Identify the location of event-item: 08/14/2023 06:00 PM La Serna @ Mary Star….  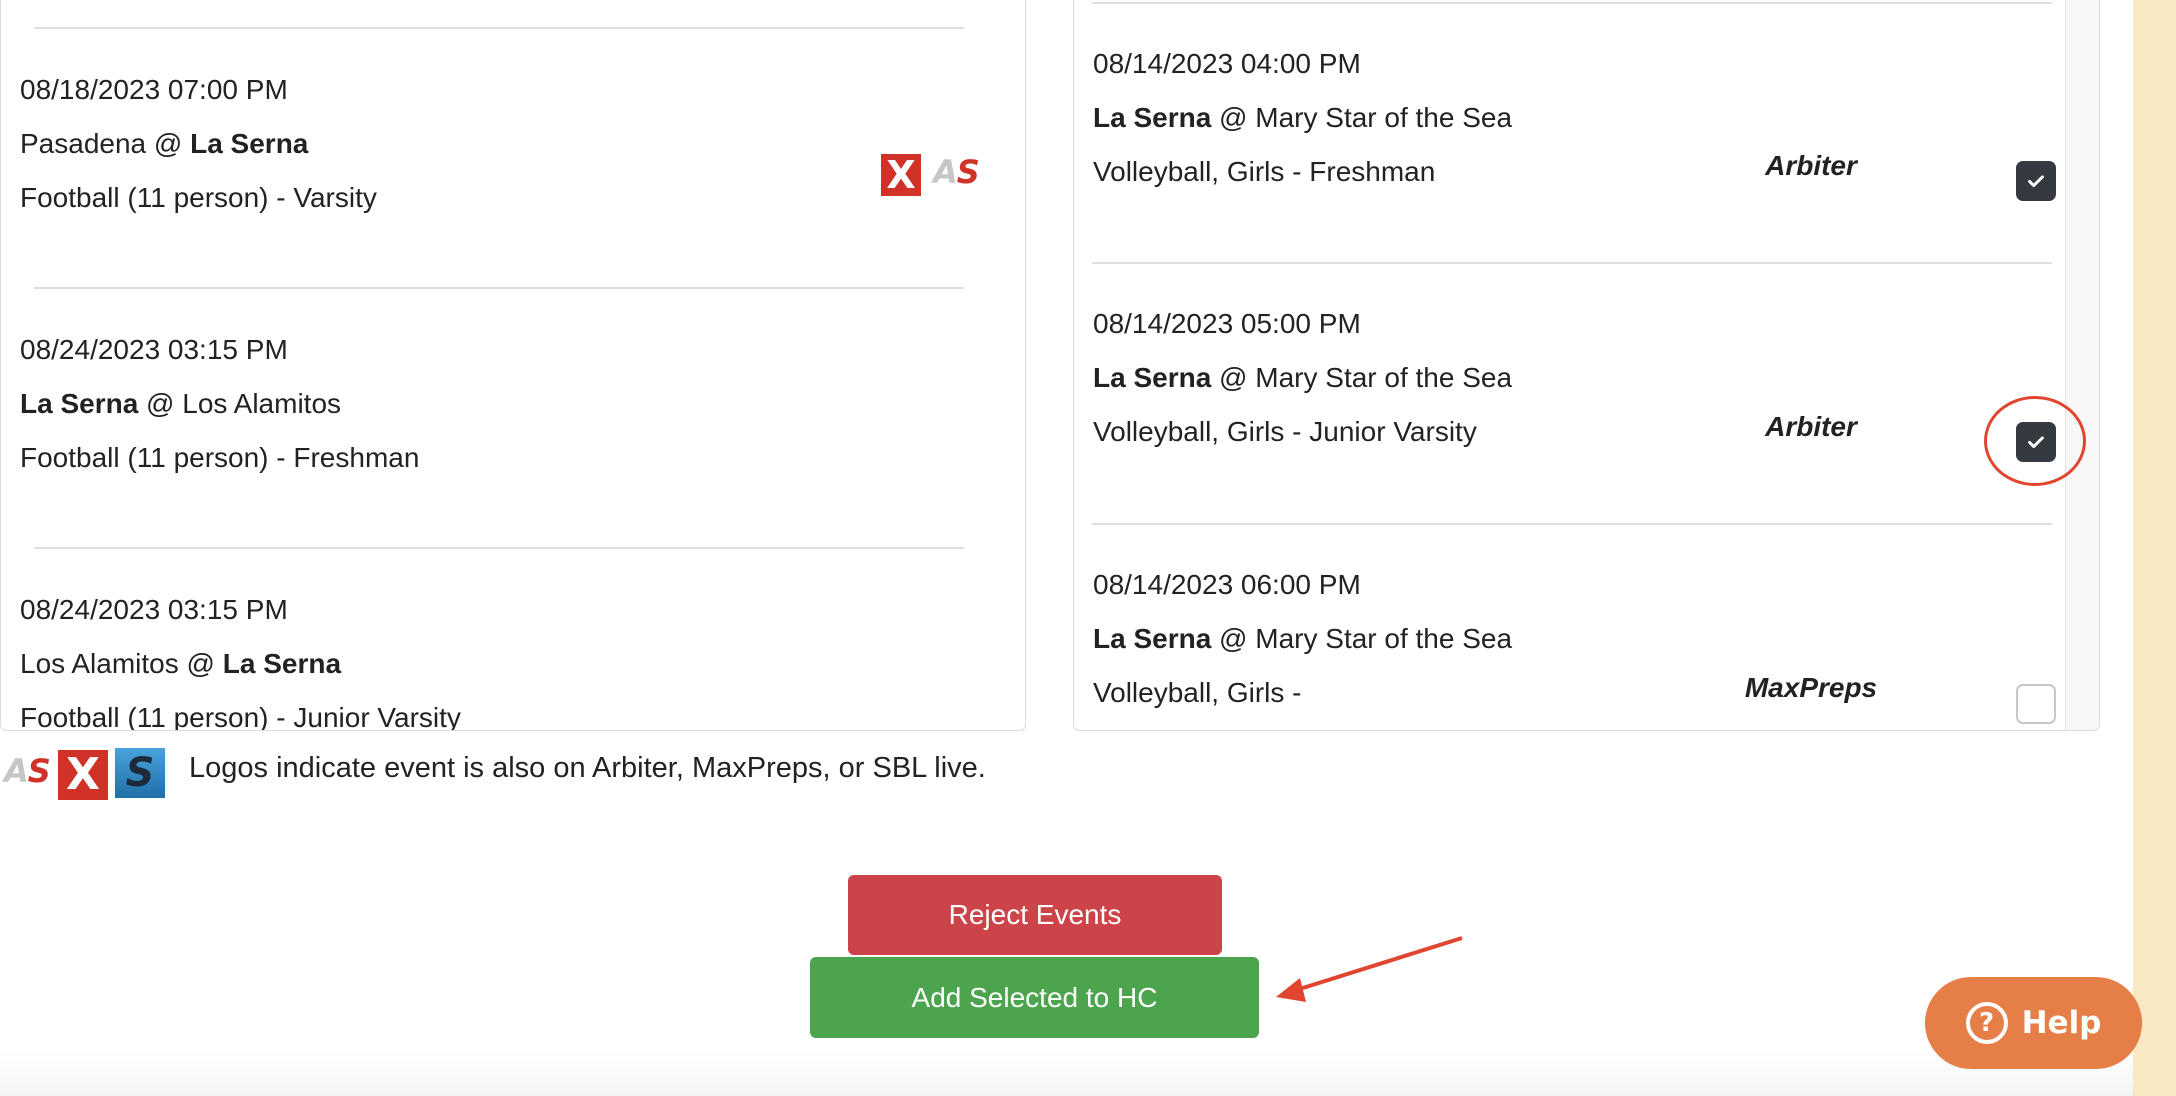
(1302, 639).